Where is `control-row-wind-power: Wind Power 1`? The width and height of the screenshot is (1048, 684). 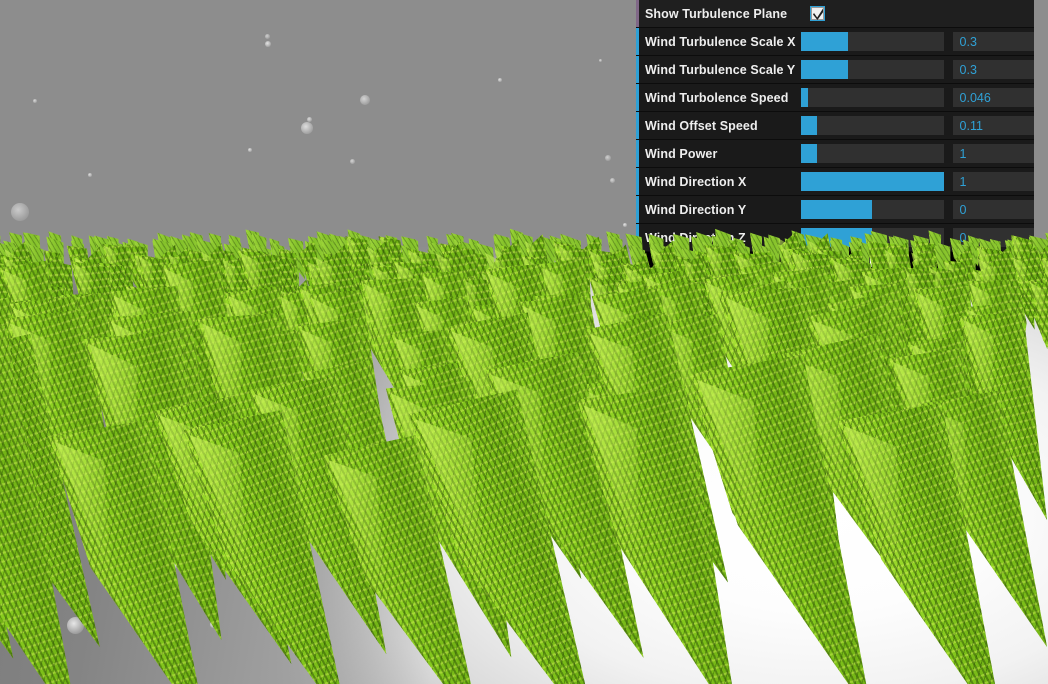
control-row-wind-power: Wind Power 1 is located at coordinates (835, 154).